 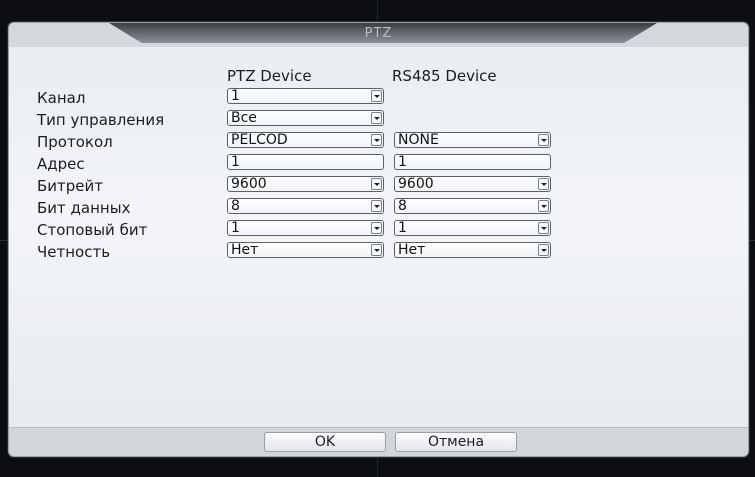 What do you see at coordinates (305, 140) in the screenshot?
I see `ptz-protocol-select: PELCOD` at bounding box center [305, 140].